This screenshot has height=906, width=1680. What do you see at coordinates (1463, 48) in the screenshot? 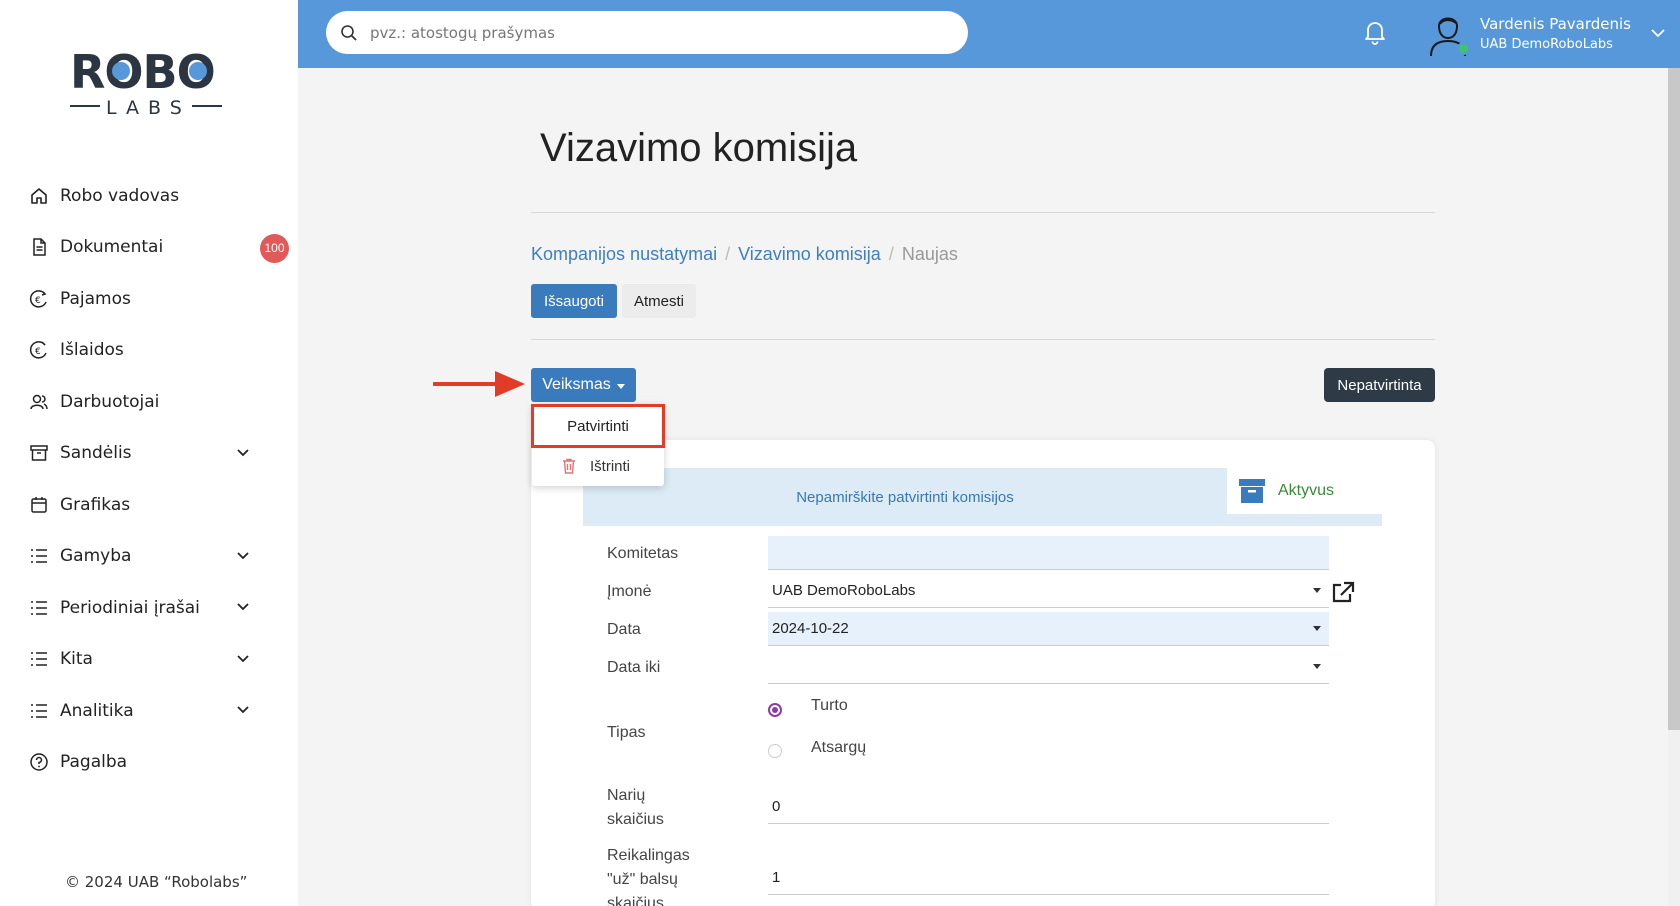
I see `online-status-dot` at bounding box center [1463, 48].